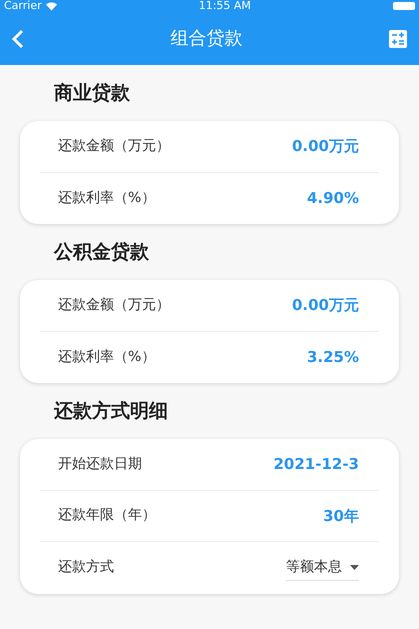 This screenshot has height=629, width=419. I want to click on field-value: 3.25%, so click(332, 357).